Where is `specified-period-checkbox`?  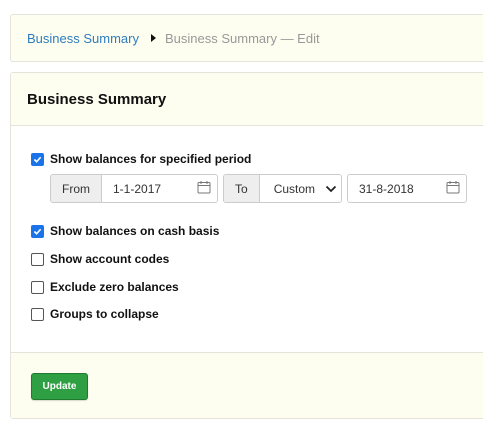
specified-period-checkbox is located at coordinates (37, 159).